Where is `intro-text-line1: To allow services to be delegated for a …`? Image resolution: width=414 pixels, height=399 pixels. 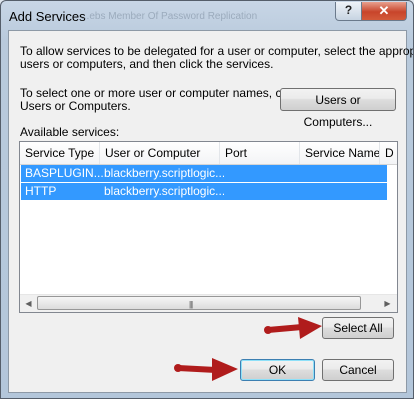
intro-text-line1: To allow services to be delegated for a … is located at coordinates (217, 51).